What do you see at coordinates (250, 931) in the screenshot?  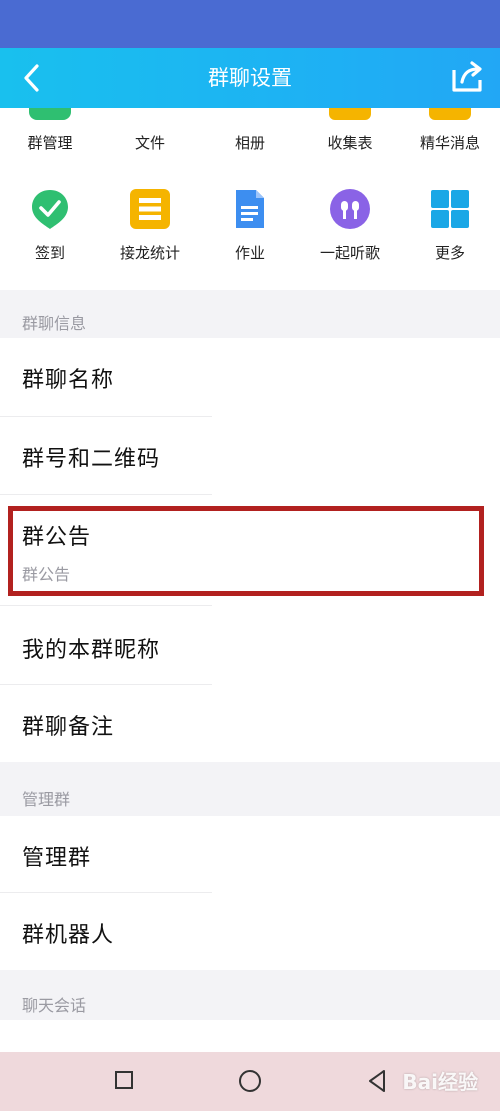 I see `row-group-robot: 群机器人` at bounding box center [250, 931].